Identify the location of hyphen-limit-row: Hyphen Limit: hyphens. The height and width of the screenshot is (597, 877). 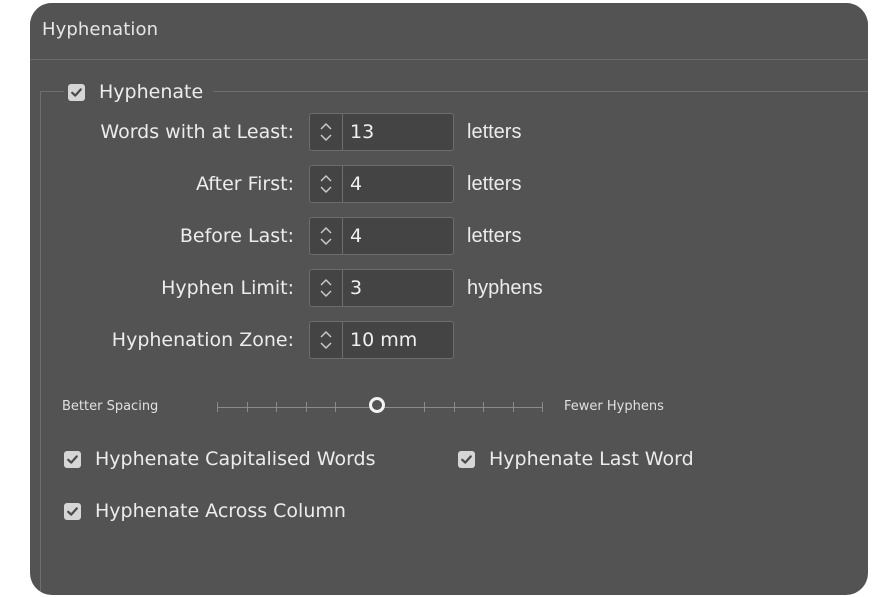
(449, 288).